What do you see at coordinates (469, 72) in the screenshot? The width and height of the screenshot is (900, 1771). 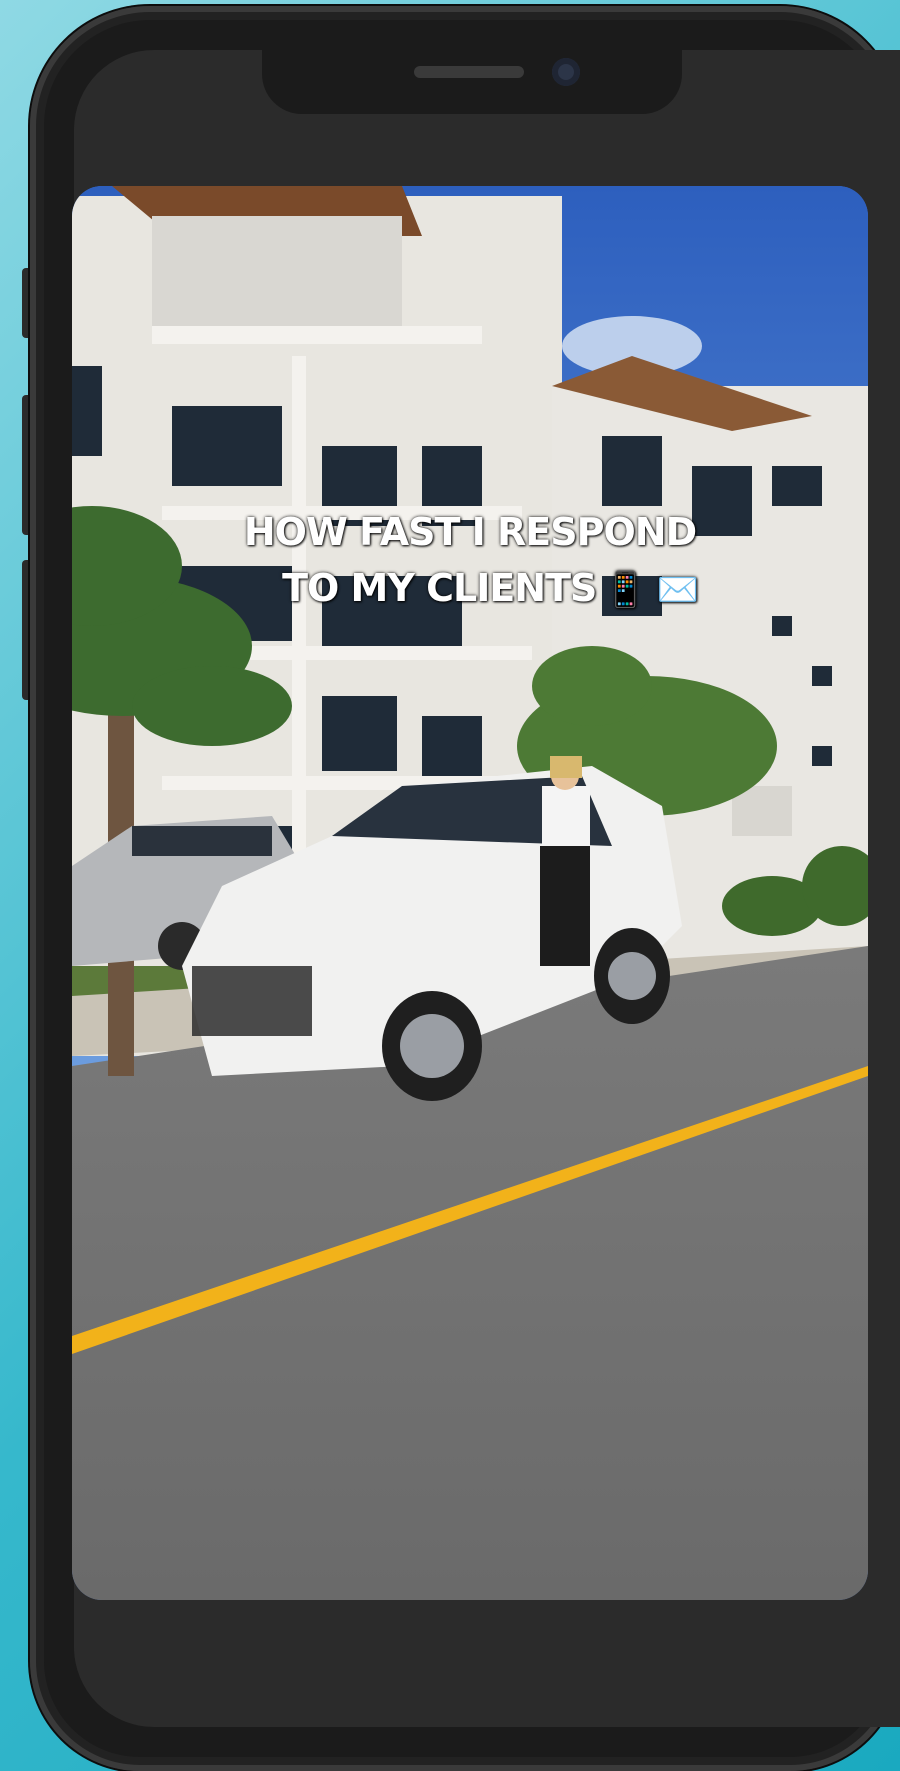 I see `speaker-icon` at bounding box center [469, 72].